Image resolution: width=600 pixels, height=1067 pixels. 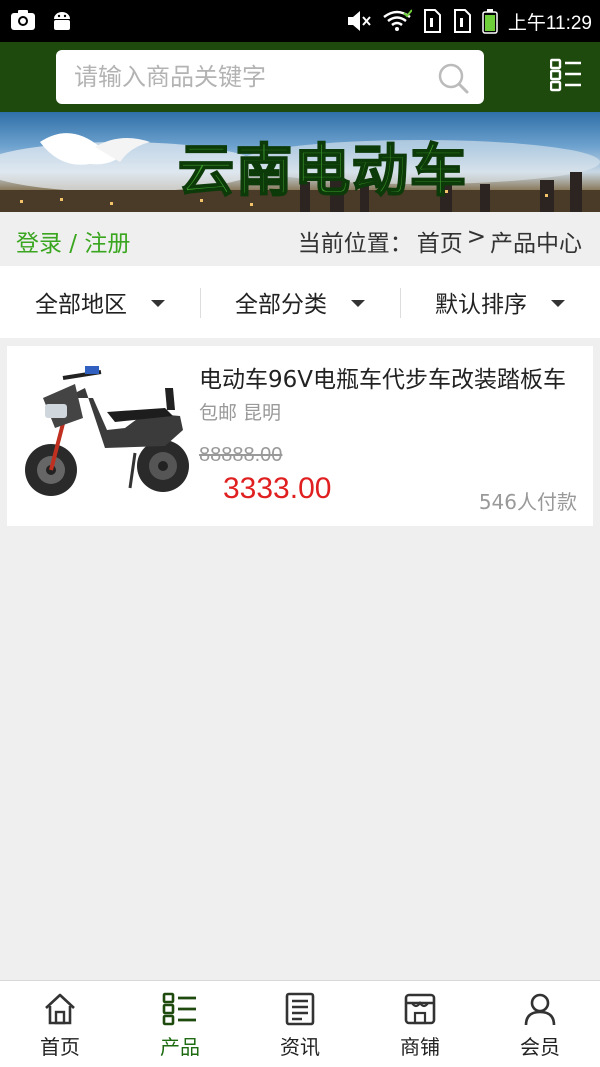 I want to click on screenshot-icon, so click(x=23, y=20).